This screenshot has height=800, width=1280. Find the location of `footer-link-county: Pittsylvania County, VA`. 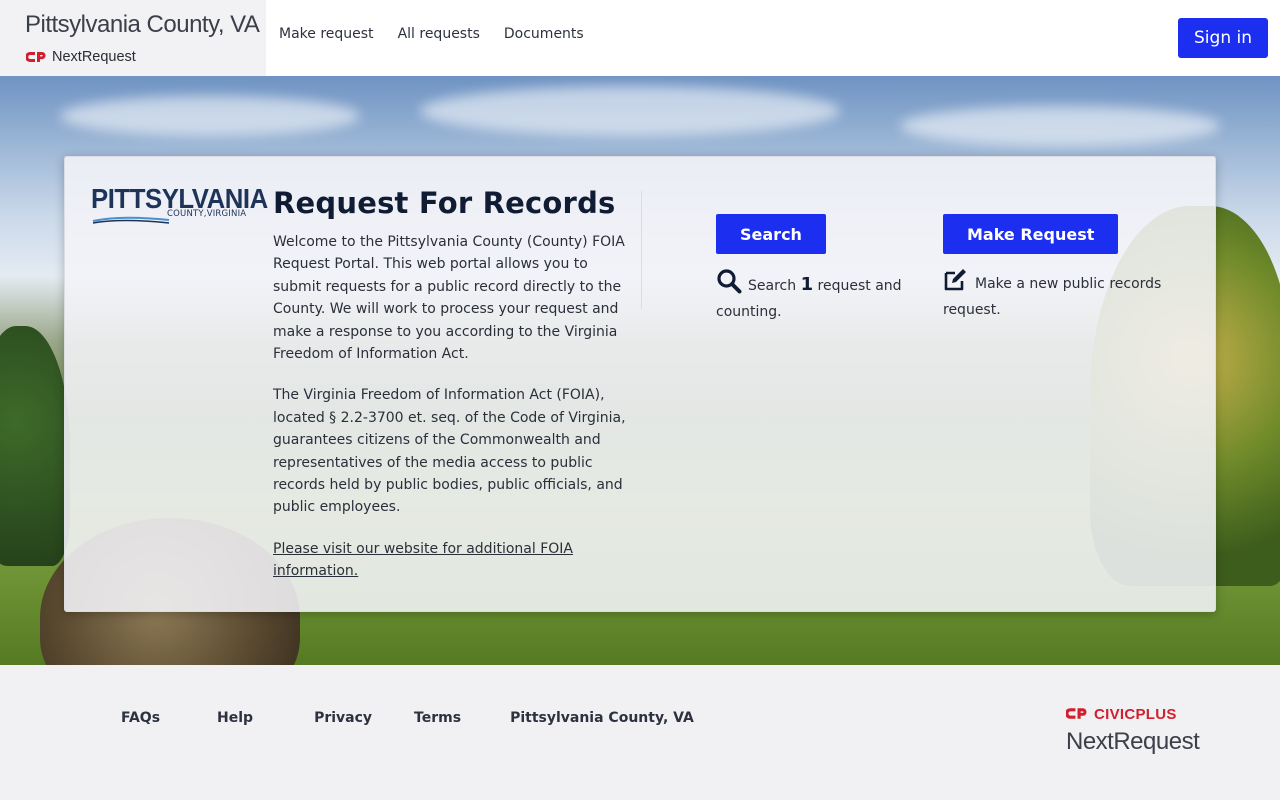

footer-link-county: Pittsylvania County, VA is located at coordinates (602, 718).